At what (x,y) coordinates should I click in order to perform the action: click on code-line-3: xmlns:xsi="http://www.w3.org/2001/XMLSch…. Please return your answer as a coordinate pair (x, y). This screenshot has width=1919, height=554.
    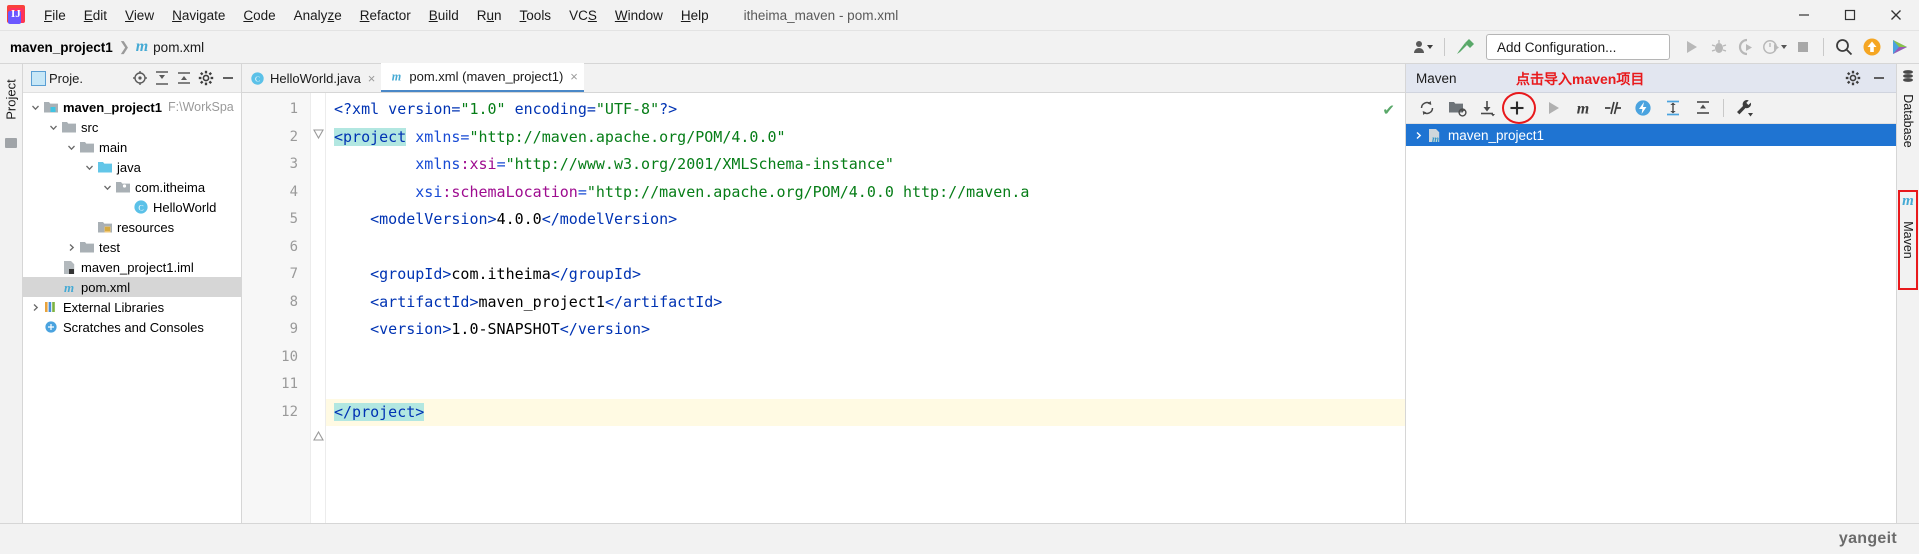
    Looking at the image, I should click on (865, 165).